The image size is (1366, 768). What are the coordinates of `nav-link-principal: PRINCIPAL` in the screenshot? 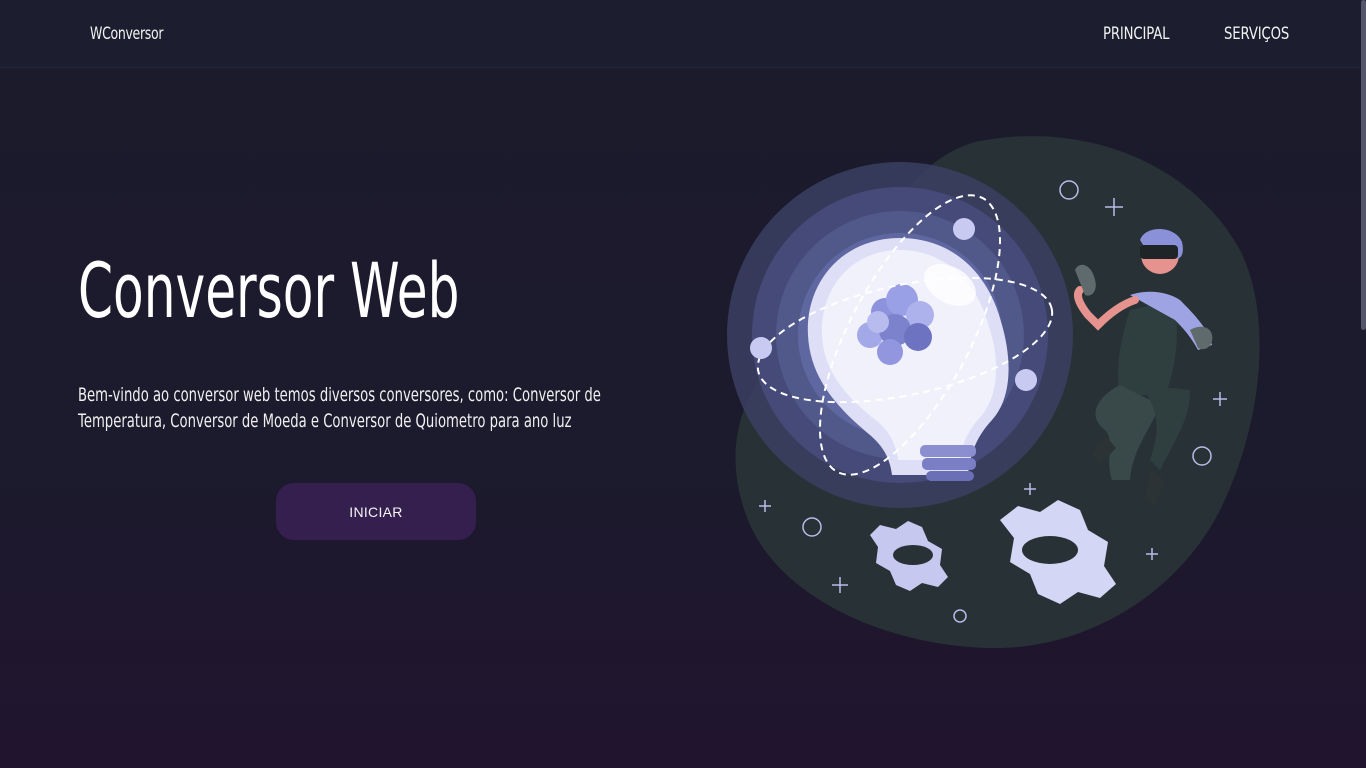 It's located at (1136, 34).